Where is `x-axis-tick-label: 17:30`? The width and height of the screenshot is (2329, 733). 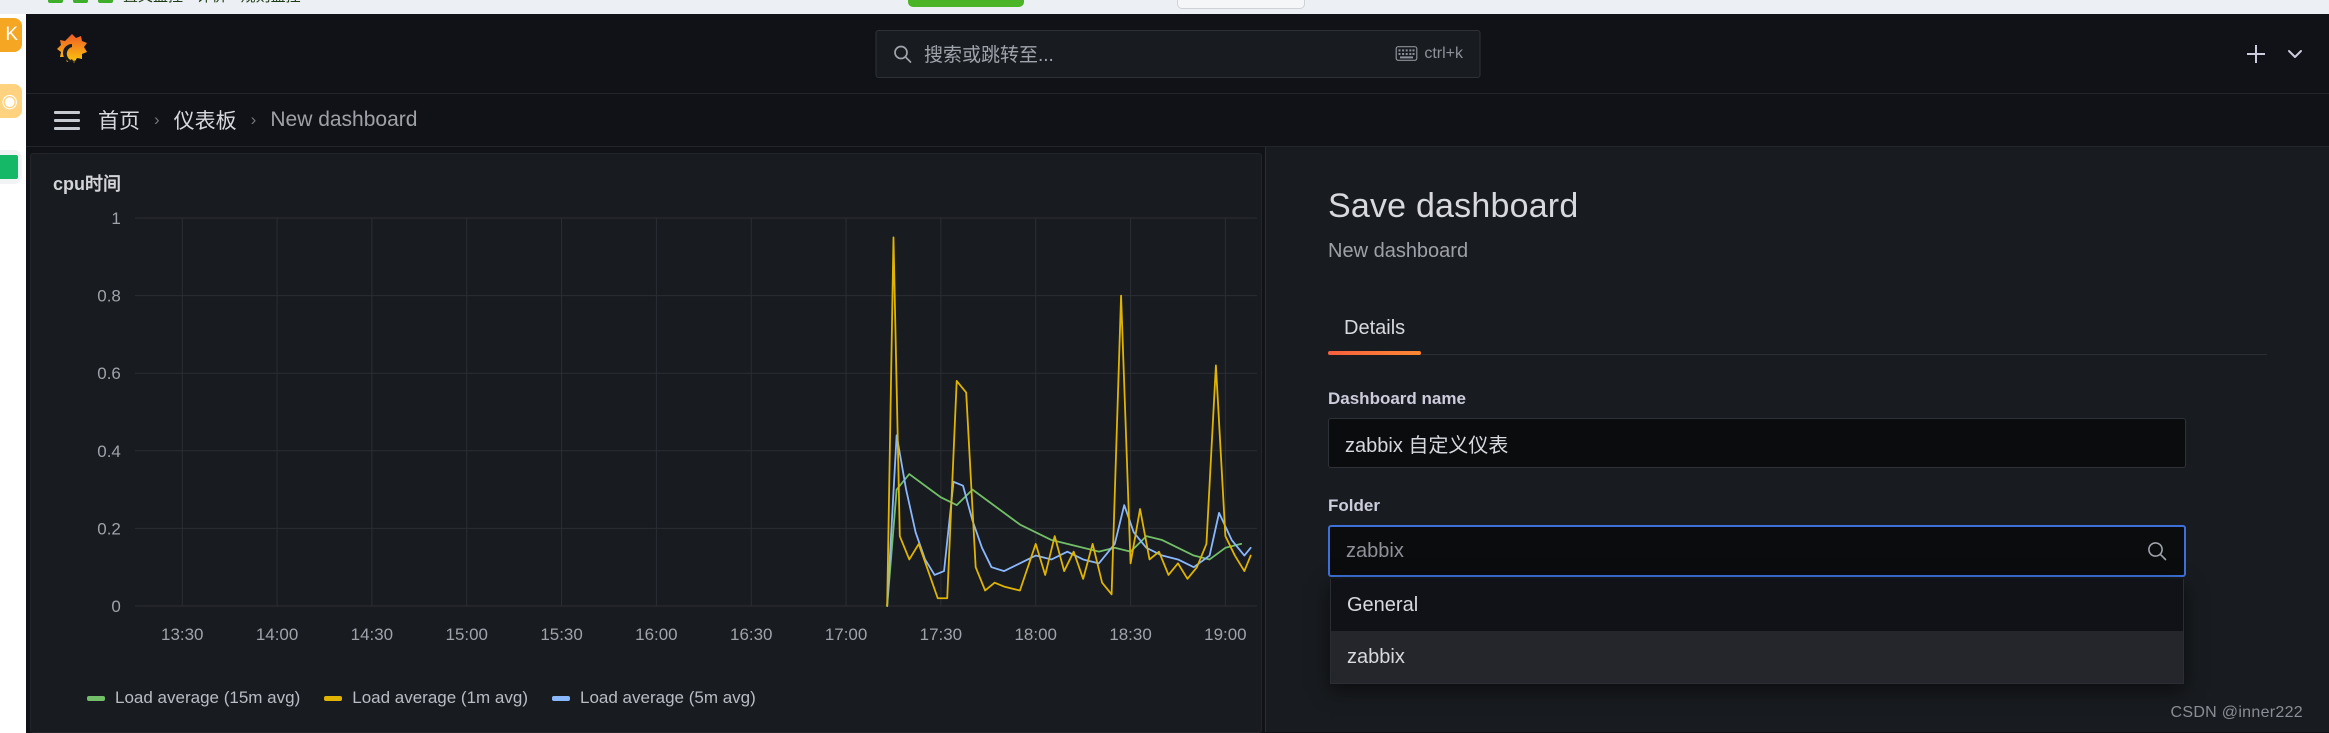 x-axis-tick-label: 17:30 is located at coordinates (941, 634).